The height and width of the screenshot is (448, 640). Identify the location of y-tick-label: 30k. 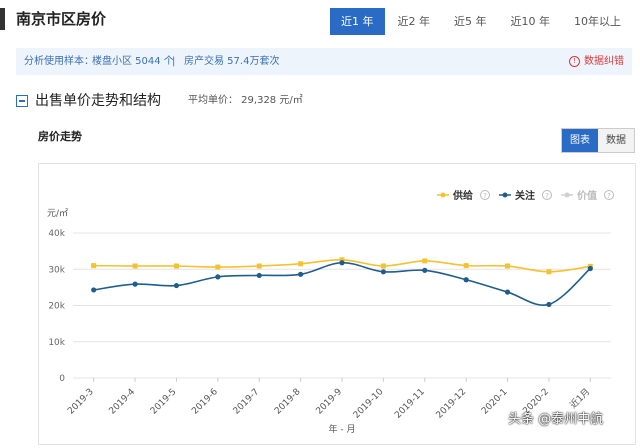
(56, 270).